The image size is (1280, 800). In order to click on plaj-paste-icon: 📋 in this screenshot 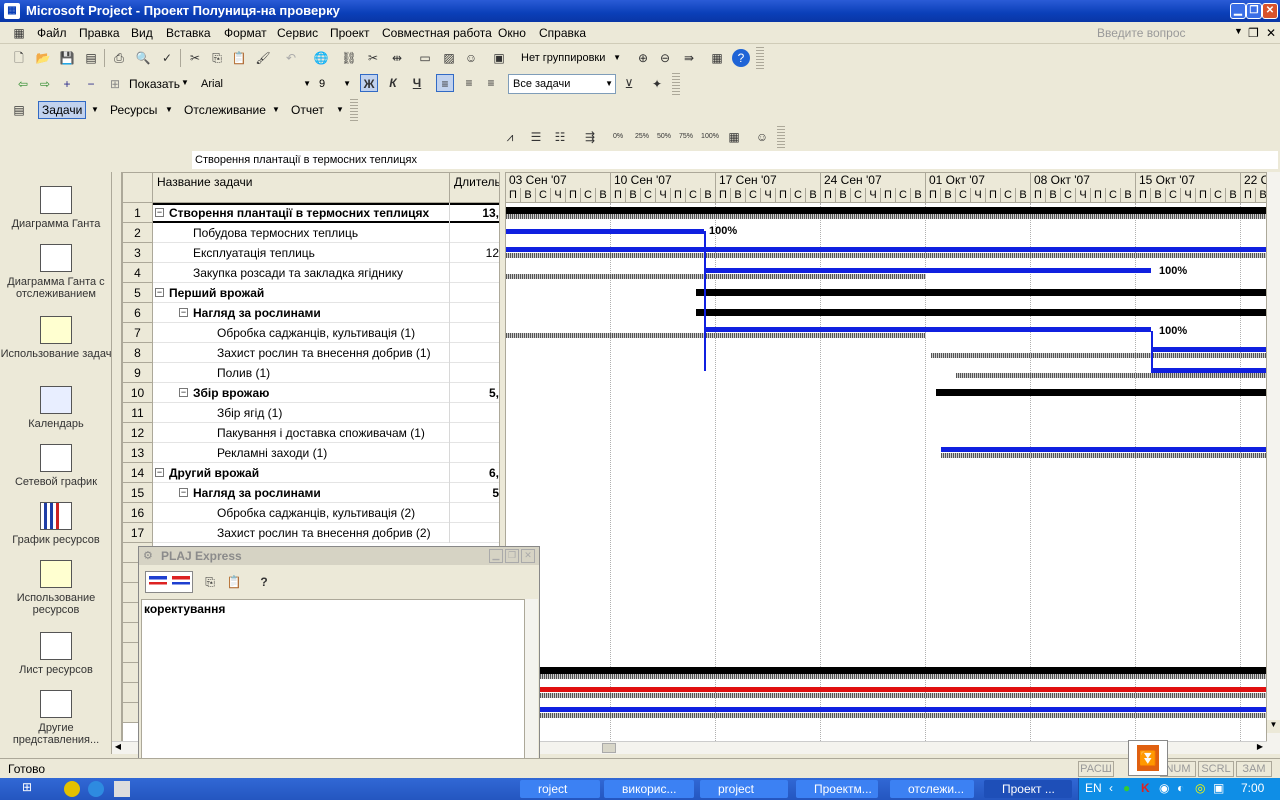, I will do `click(234, 582)`.